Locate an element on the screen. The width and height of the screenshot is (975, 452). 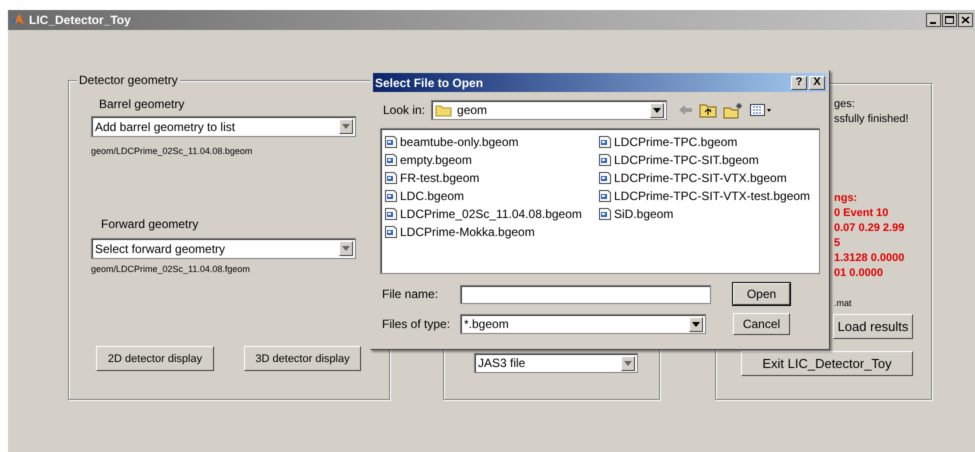
cancel-button: Cancel is located at coordinates (761, 324).